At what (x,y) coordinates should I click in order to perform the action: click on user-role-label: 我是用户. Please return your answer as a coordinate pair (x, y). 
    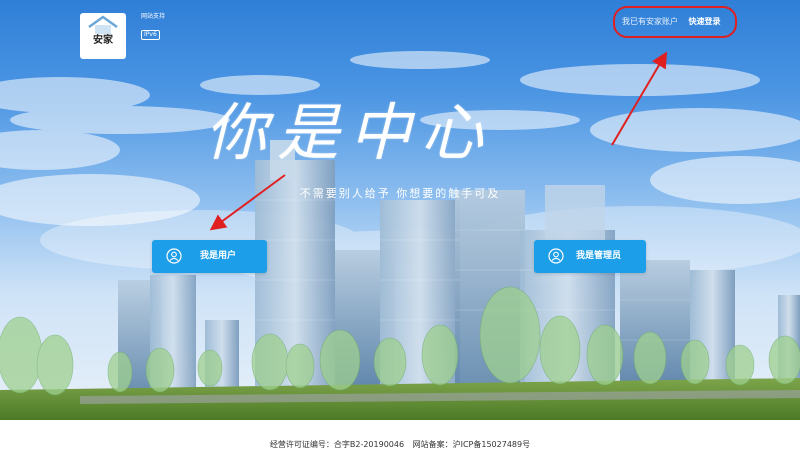
    Looking at the image, I should click on (218, 256).